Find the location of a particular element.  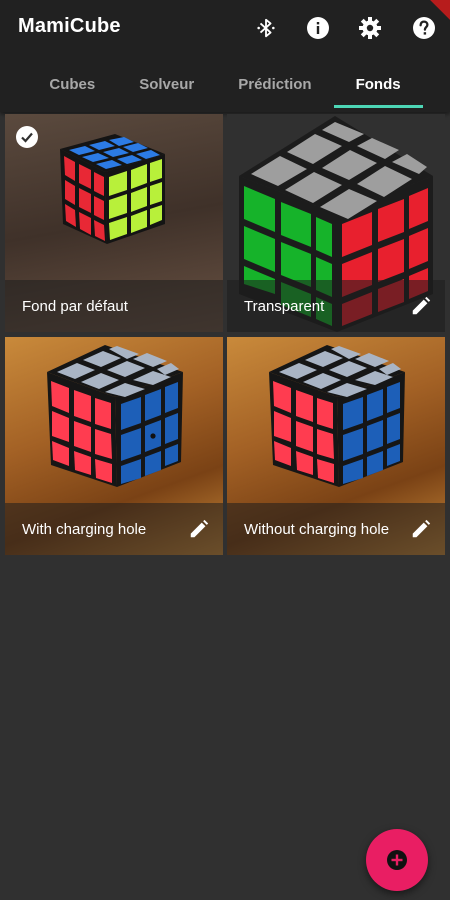

selected-check-icon is located at coordinates (27, 137).